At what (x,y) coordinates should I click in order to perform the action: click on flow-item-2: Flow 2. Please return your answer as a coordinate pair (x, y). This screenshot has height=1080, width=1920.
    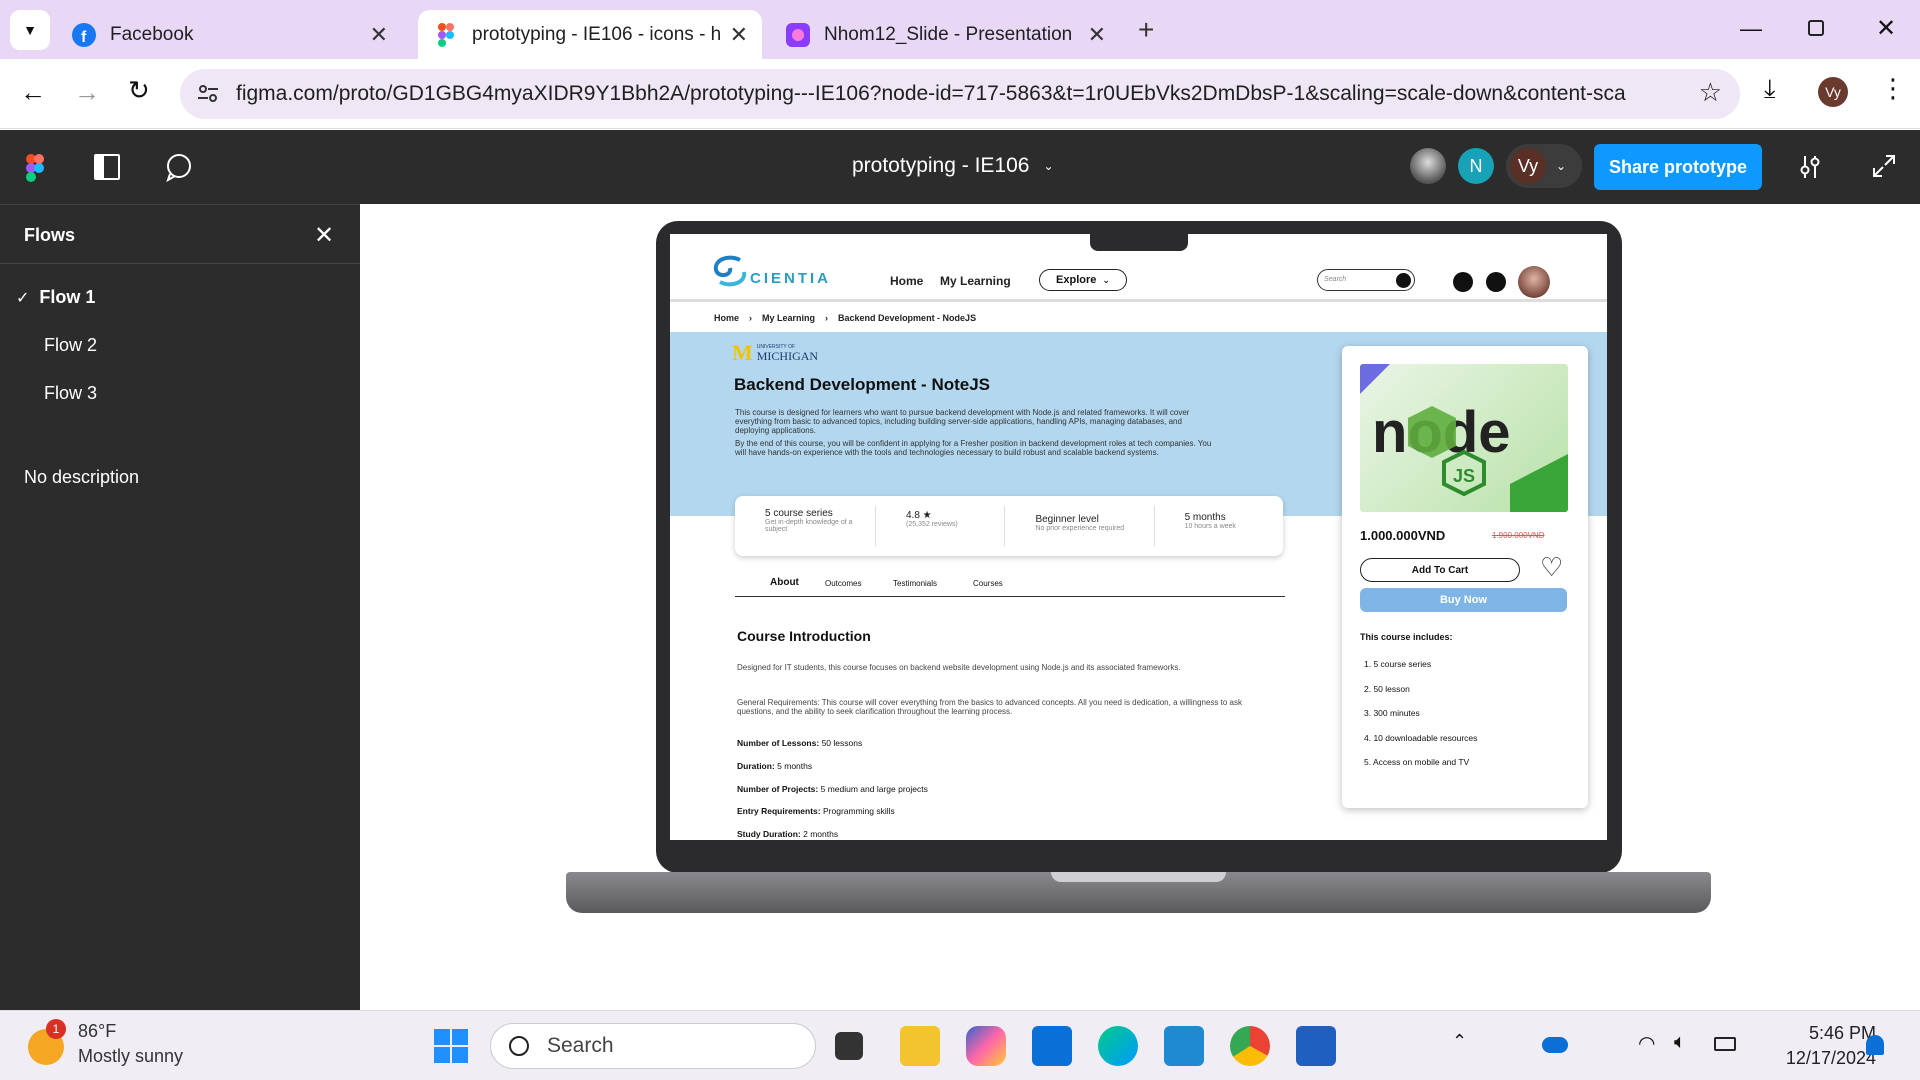
    Looking at the image, I should click on (70, 345).